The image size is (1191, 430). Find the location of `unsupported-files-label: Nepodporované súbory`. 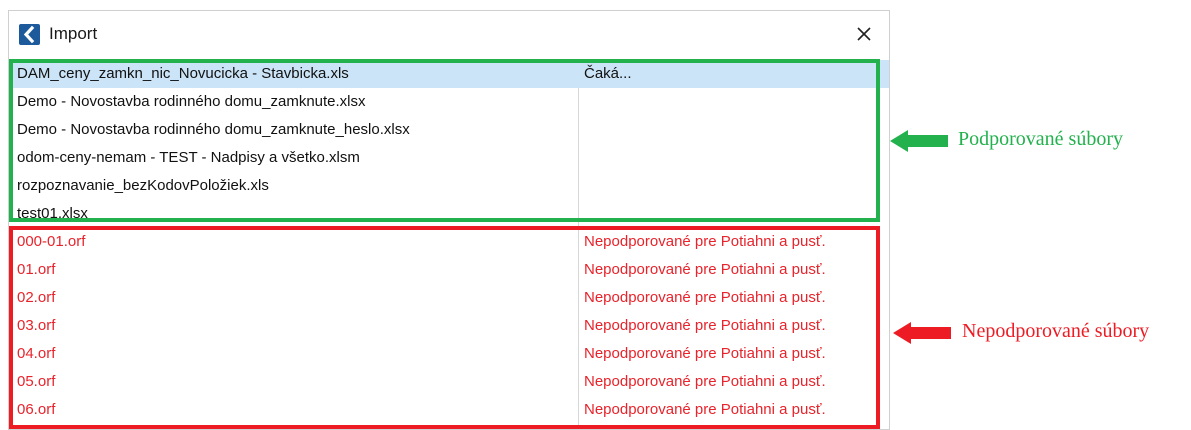

unsupported-files-label: Nepodporované súbory is located at coordinates (1056, 331).